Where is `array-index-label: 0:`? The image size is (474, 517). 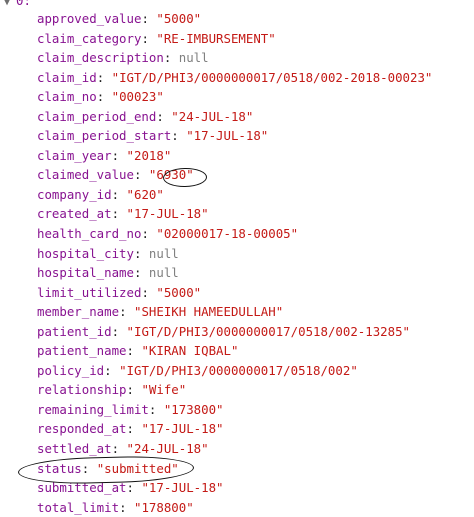
array-index-label: 0: is located at coordinates (23, 4).